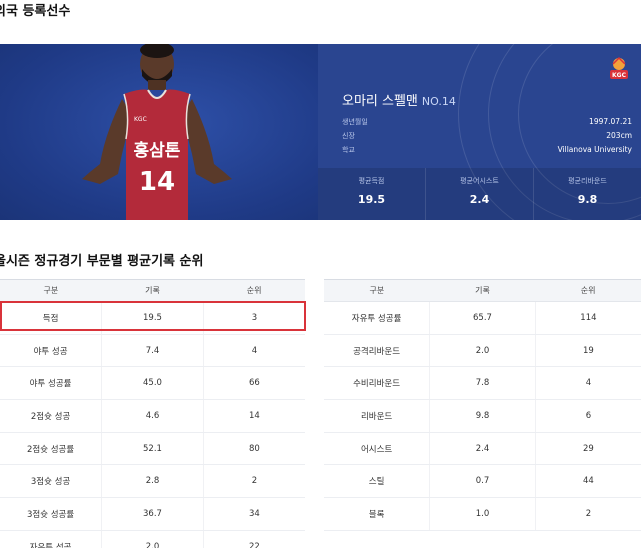 Image resolution: width=641 pixels, height=548 pixels. What do you see at coordinates (254, 539) in the screenshot?
I see `cell-rank: 22` at bounding box center [254, 539].